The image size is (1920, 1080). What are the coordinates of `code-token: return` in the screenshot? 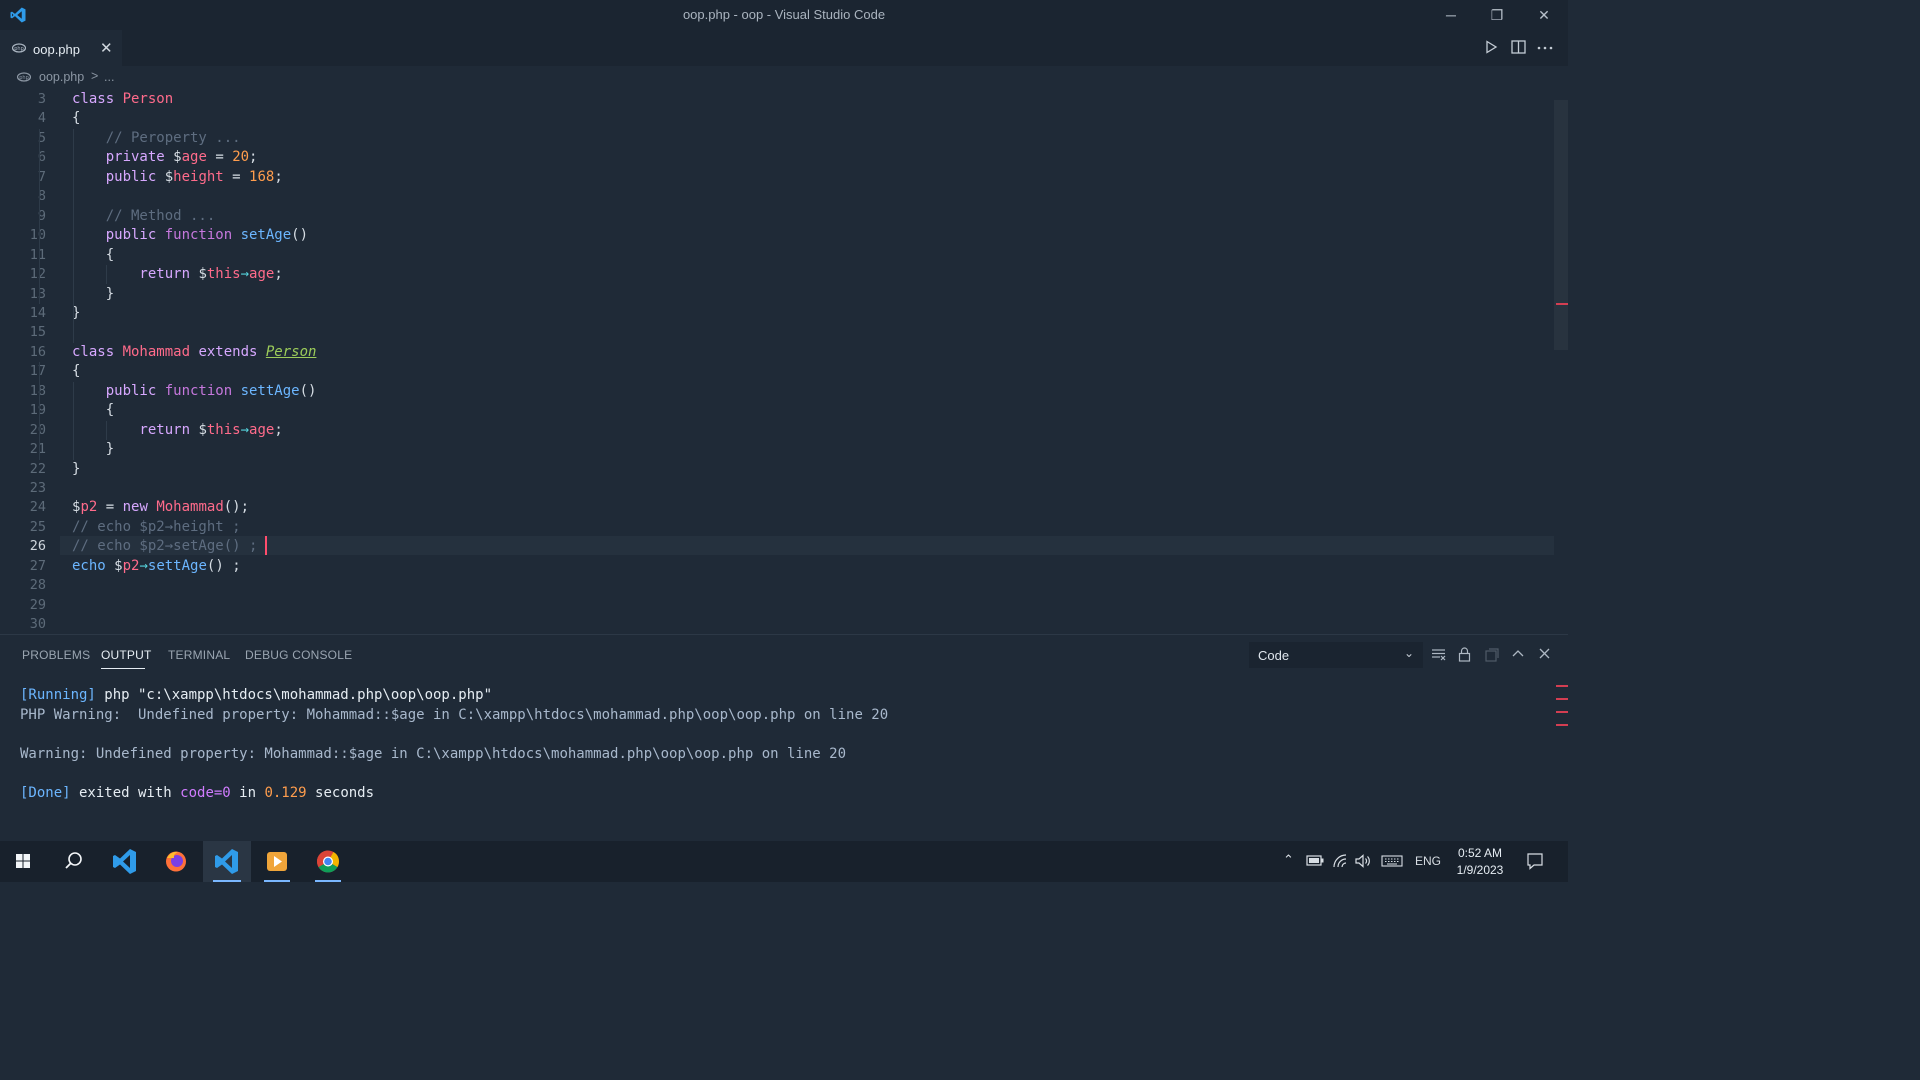 It's located at (135, 274).